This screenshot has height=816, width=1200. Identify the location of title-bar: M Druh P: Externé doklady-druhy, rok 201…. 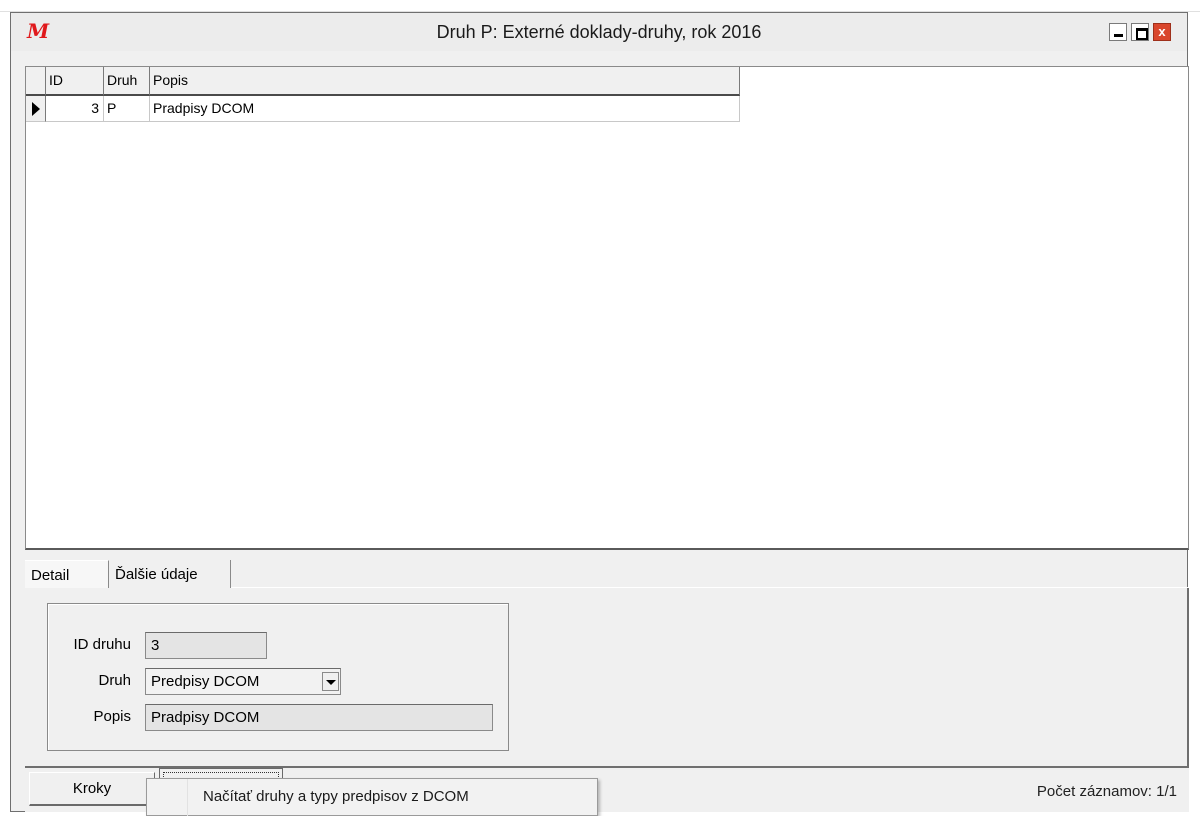
(599, 32).